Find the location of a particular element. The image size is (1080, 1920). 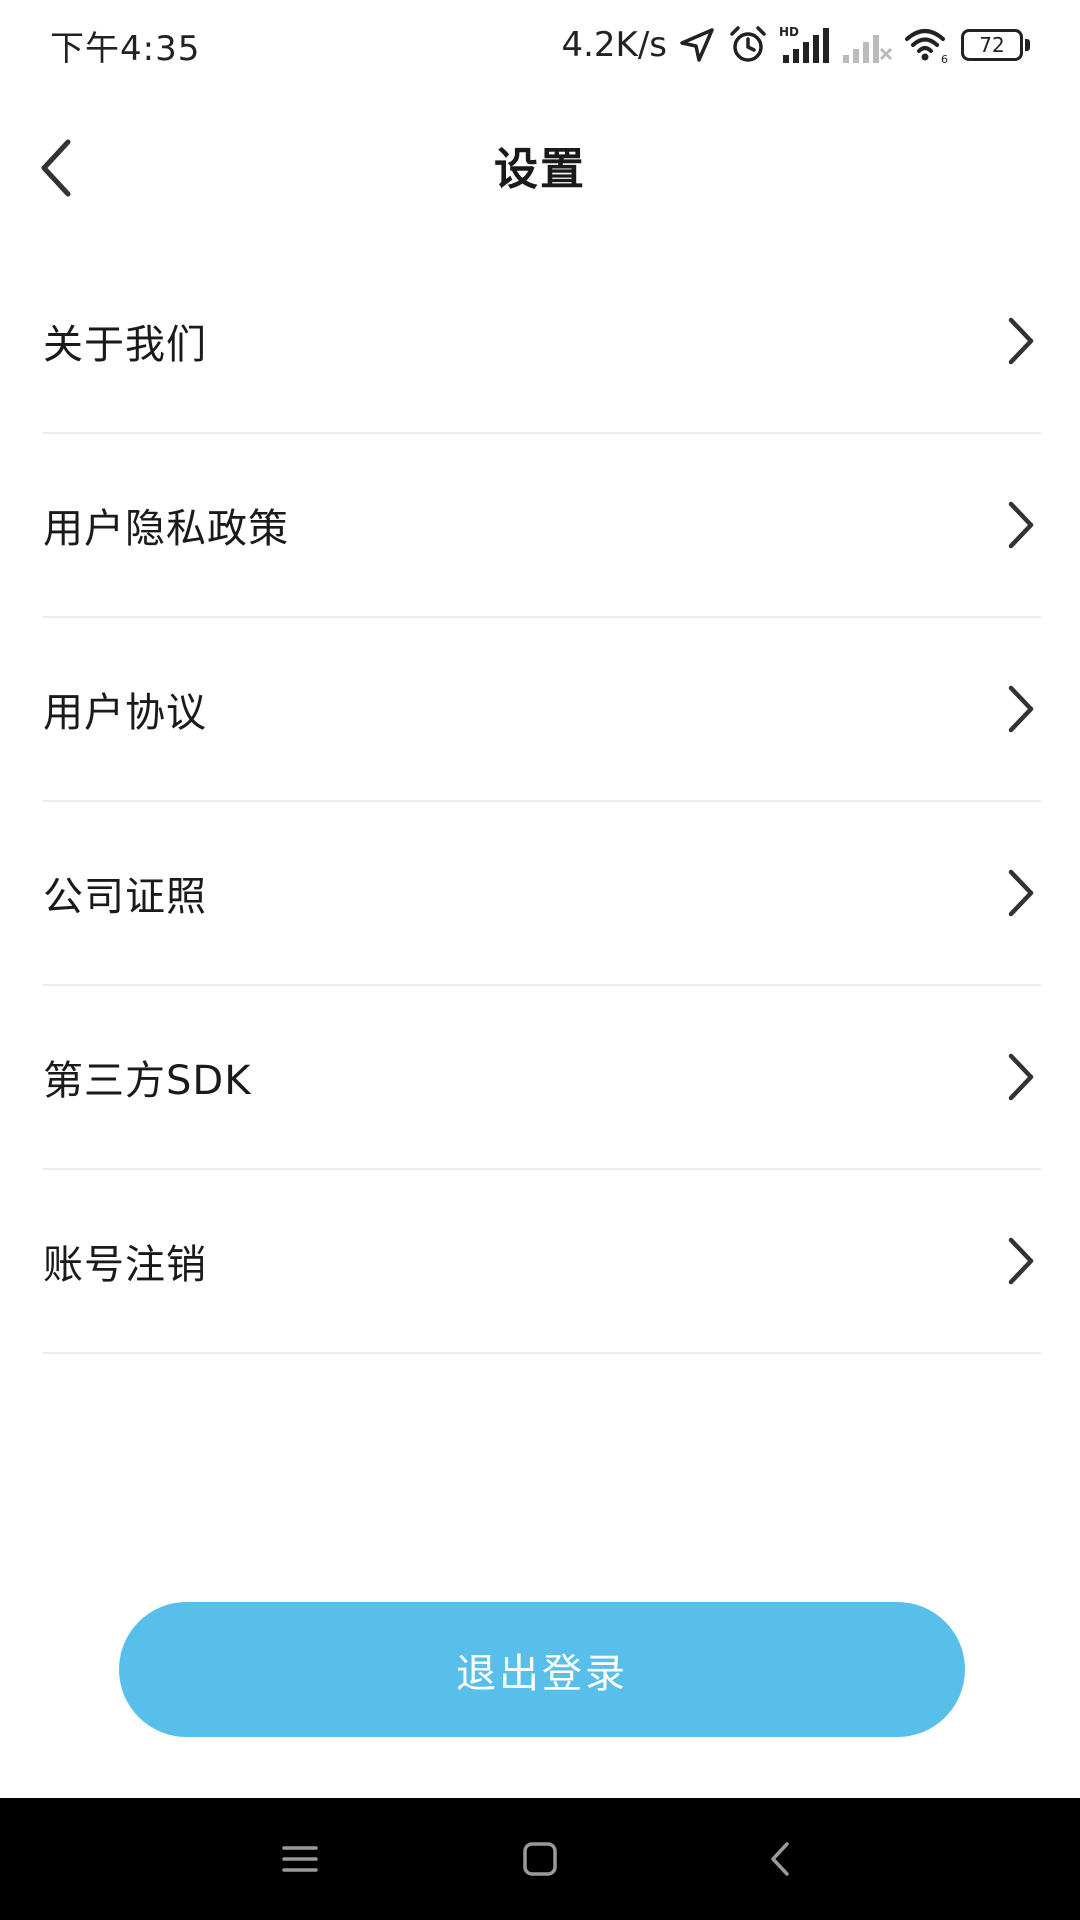

page-title: 设置 is located at coordinates (540, 169).